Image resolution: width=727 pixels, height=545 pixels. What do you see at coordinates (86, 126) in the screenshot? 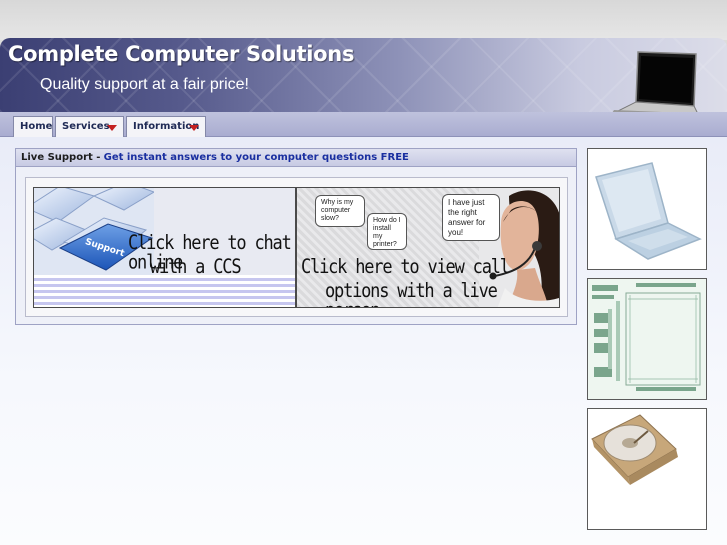
I see `nav-tab-services-label: Services` at bounding box center [86, 126].